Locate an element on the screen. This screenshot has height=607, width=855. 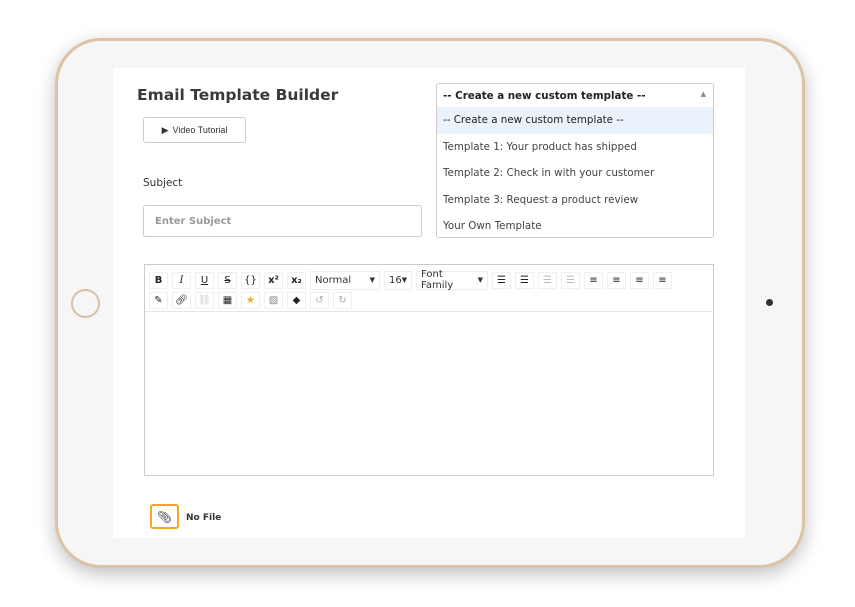
font-size-value: 16 is located at coordinates (395, 280).